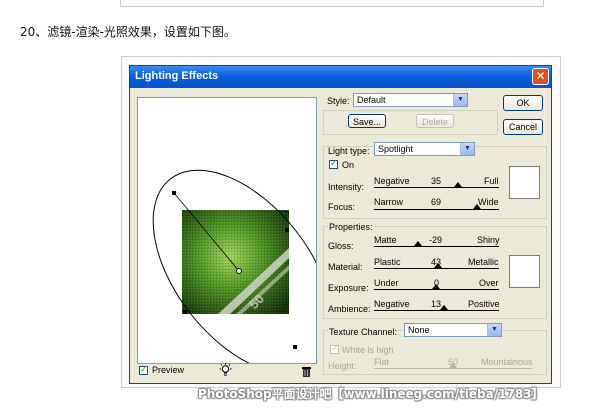 Image resolution: width=607 pixels, height=414 pixels. What do you see at coordinates (387, 262) in the screenshot?
I see `material-min: Plastic` at bounding box center [387, 262].